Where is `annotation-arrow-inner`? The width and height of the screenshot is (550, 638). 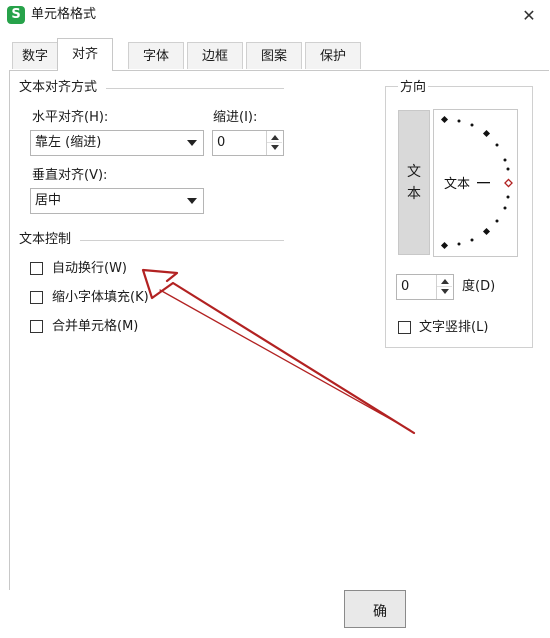
annotation-arrow-inner is located at coordinates (285, 360).